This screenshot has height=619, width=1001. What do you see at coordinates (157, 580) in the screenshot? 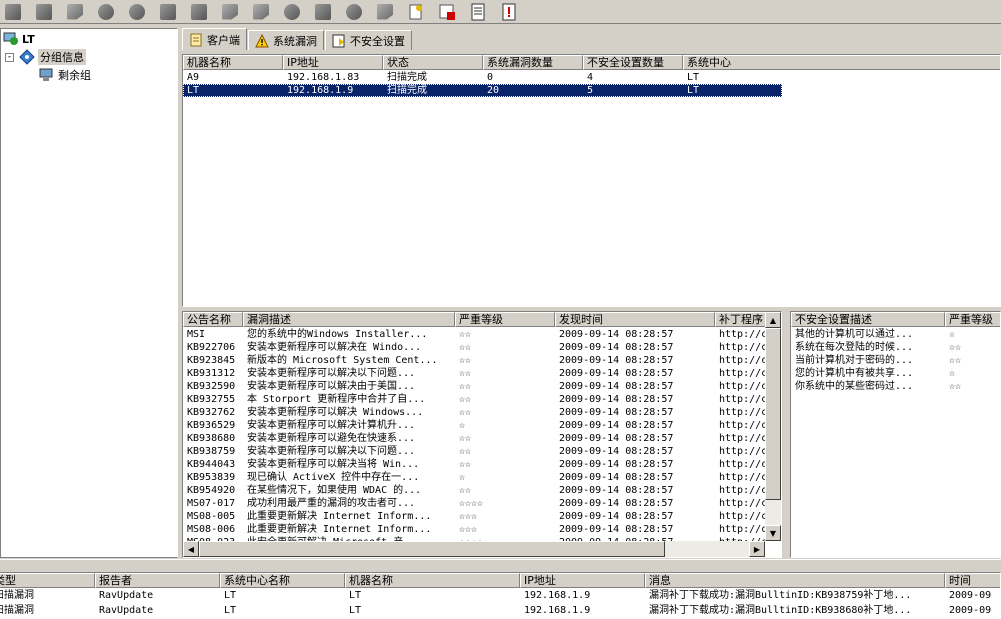
I see `col-reporter: 报告者` at bounding box center [157, 580].